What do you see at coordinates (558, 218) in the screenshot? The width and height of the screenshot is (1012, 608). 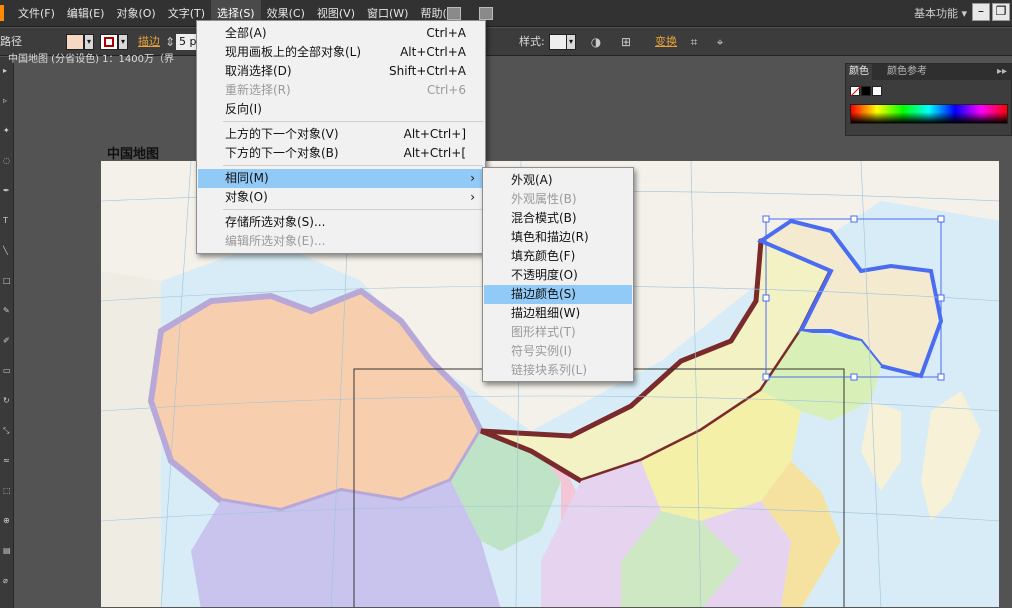 I see `submenu-item-blending-mode: 混合模式(B)` at bounding box center [558, 218].